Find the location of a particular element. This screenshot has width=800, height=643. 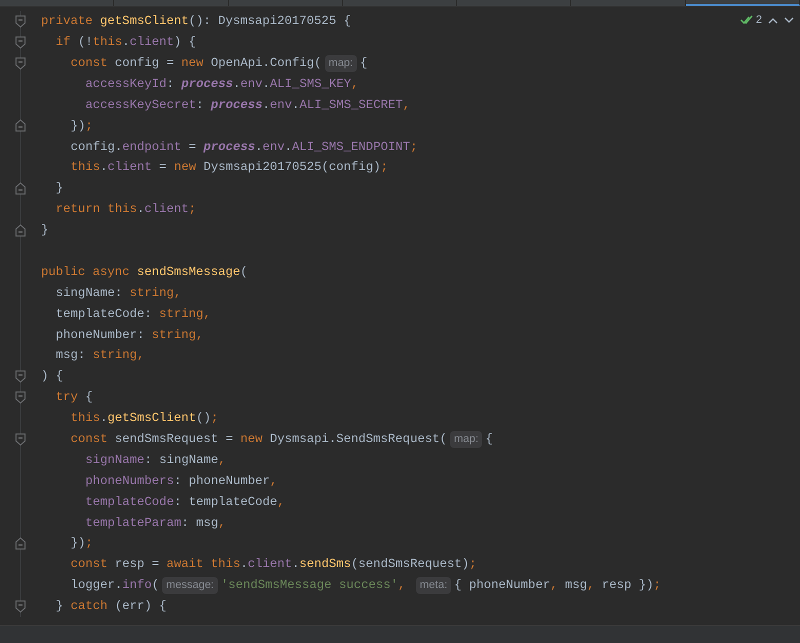

code-text: 'sendSmsMessage success', is located at coordinates (313, 585).